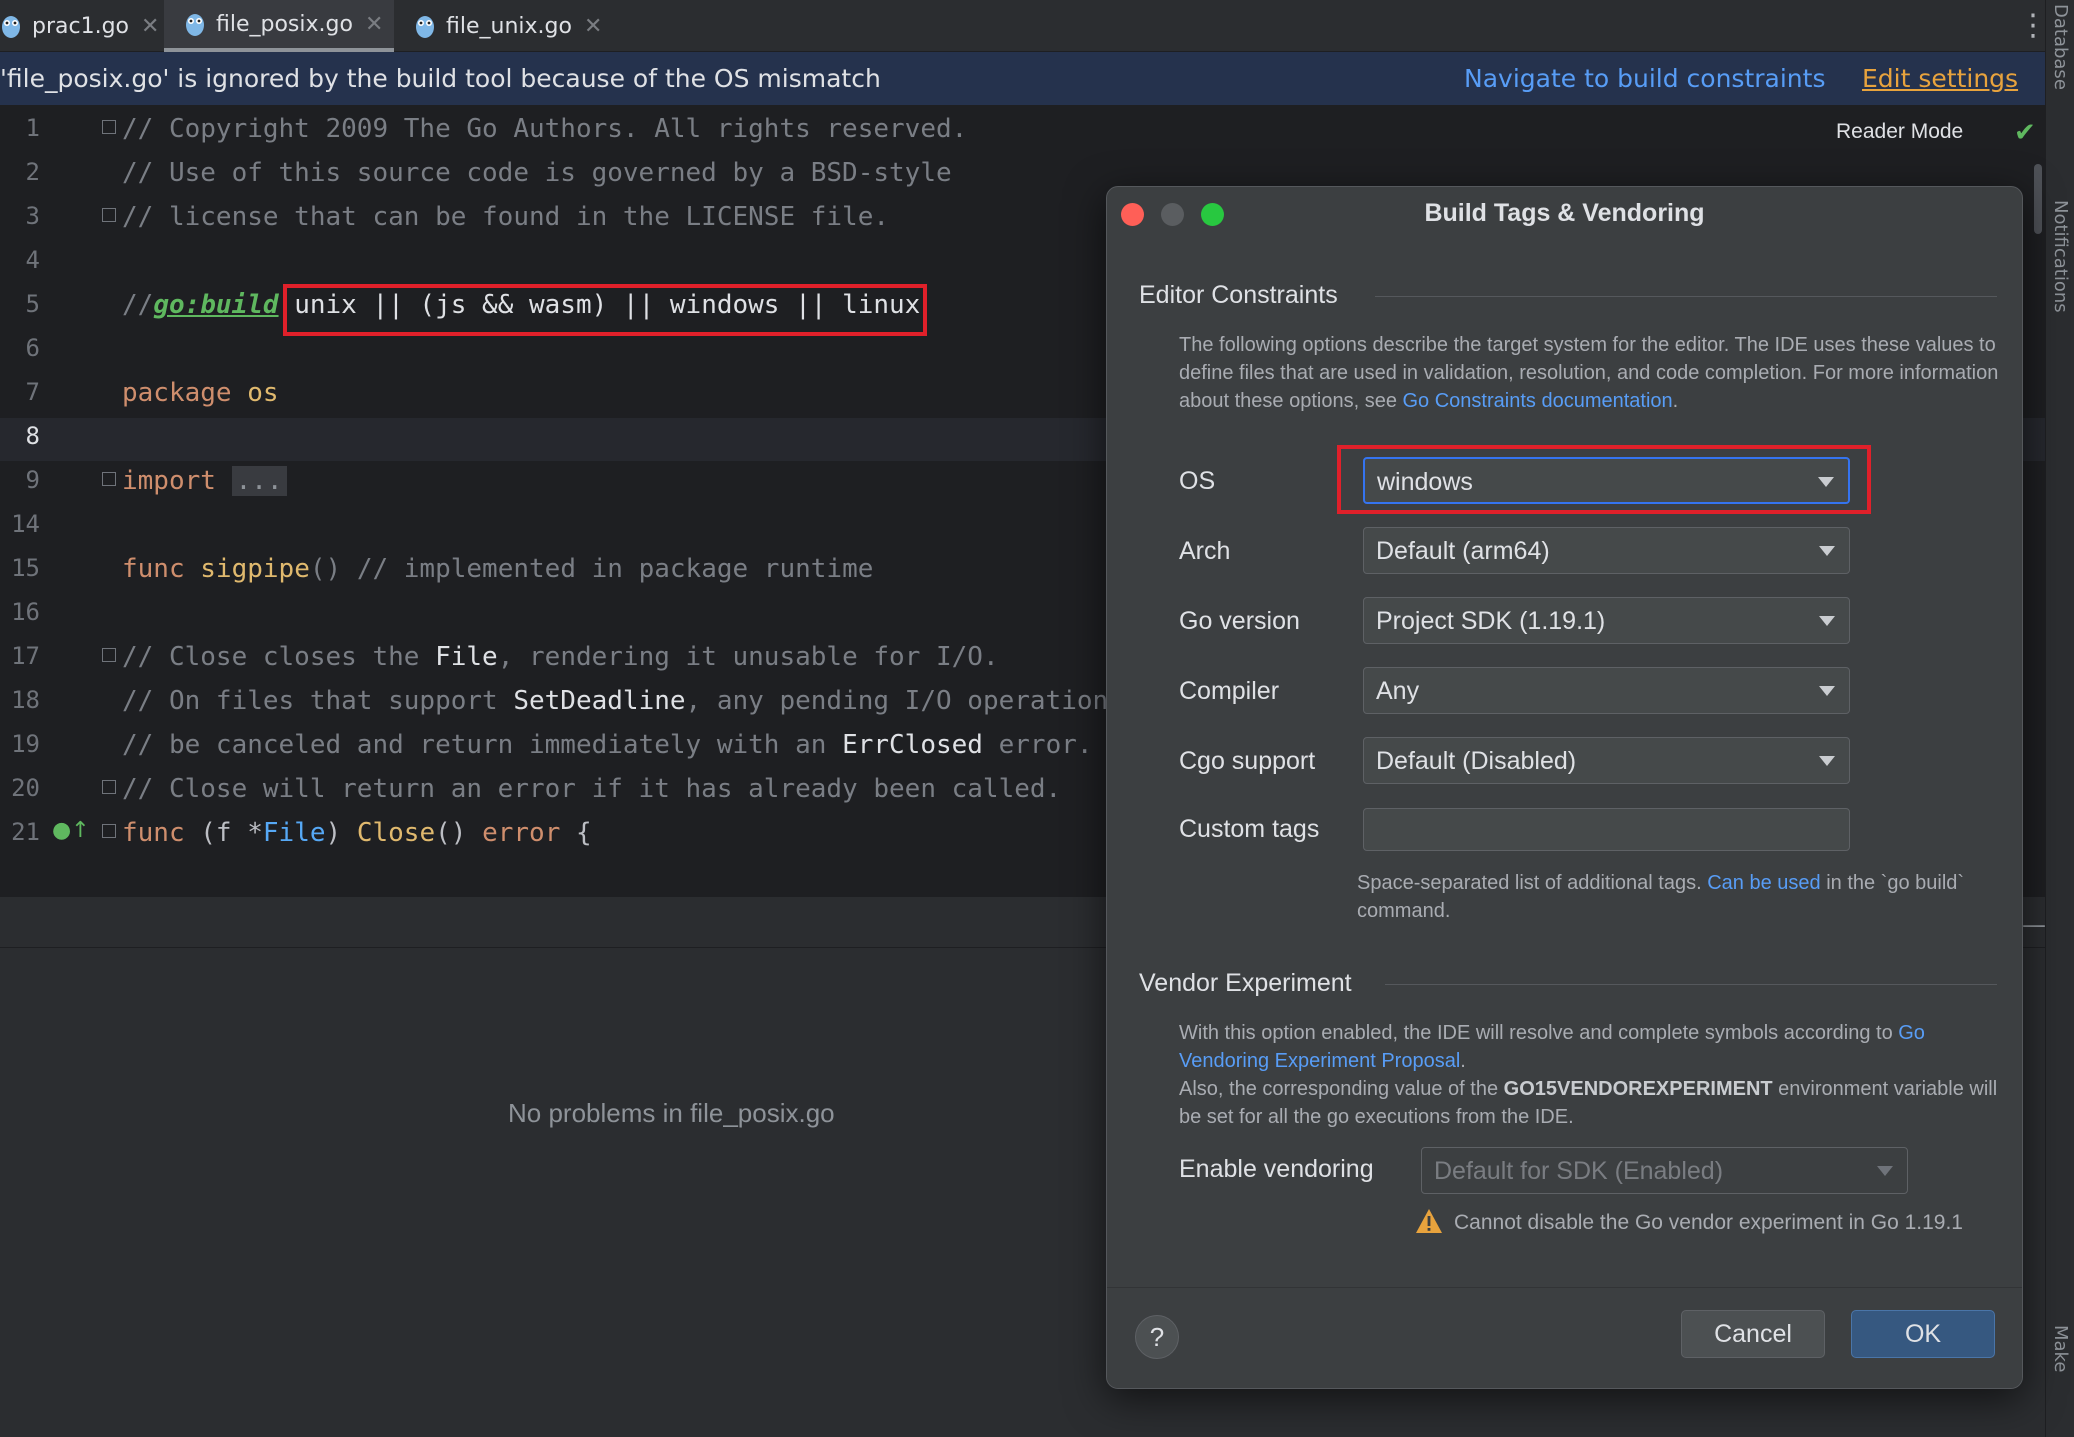 Image resolution: width=2074 pixels, height=1437 pixels. I want to click on fold-expand-icon, so click(109, 479).